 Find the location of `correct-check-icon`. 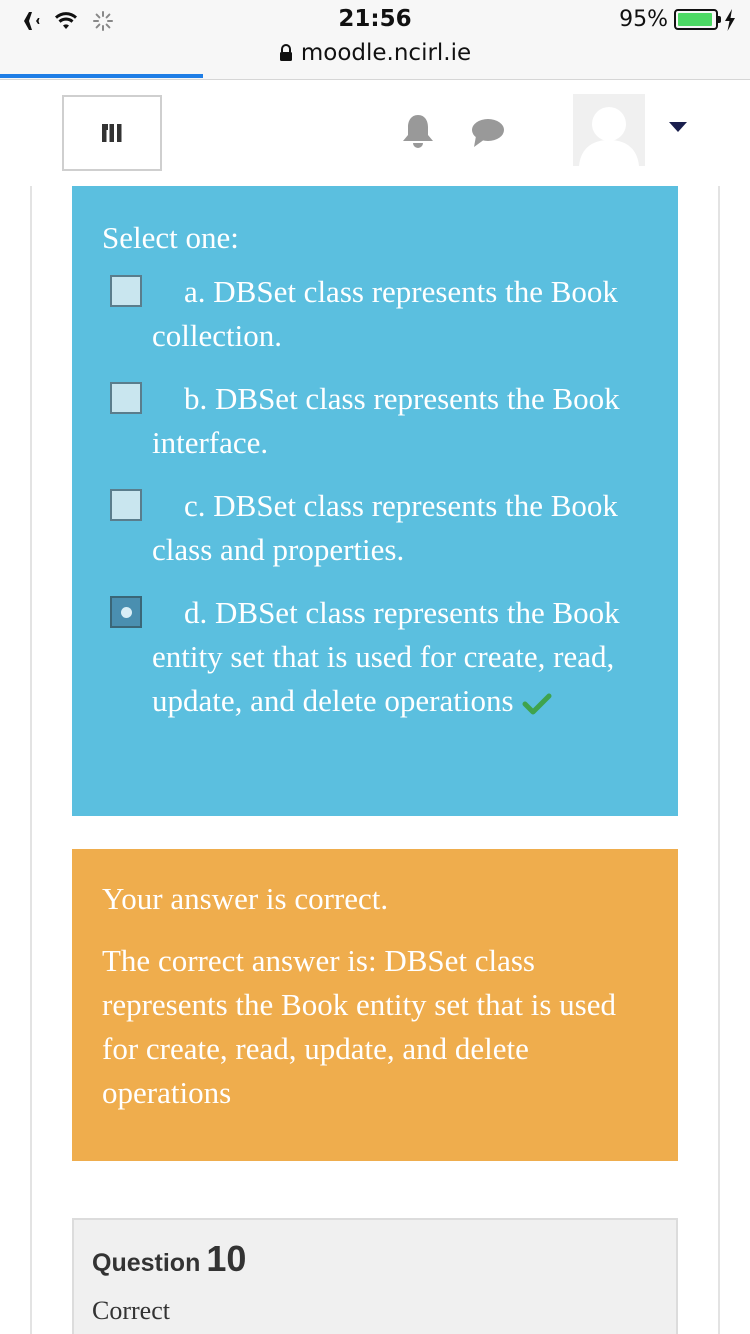

correct-check-icon is located at coordinates (537, 704).